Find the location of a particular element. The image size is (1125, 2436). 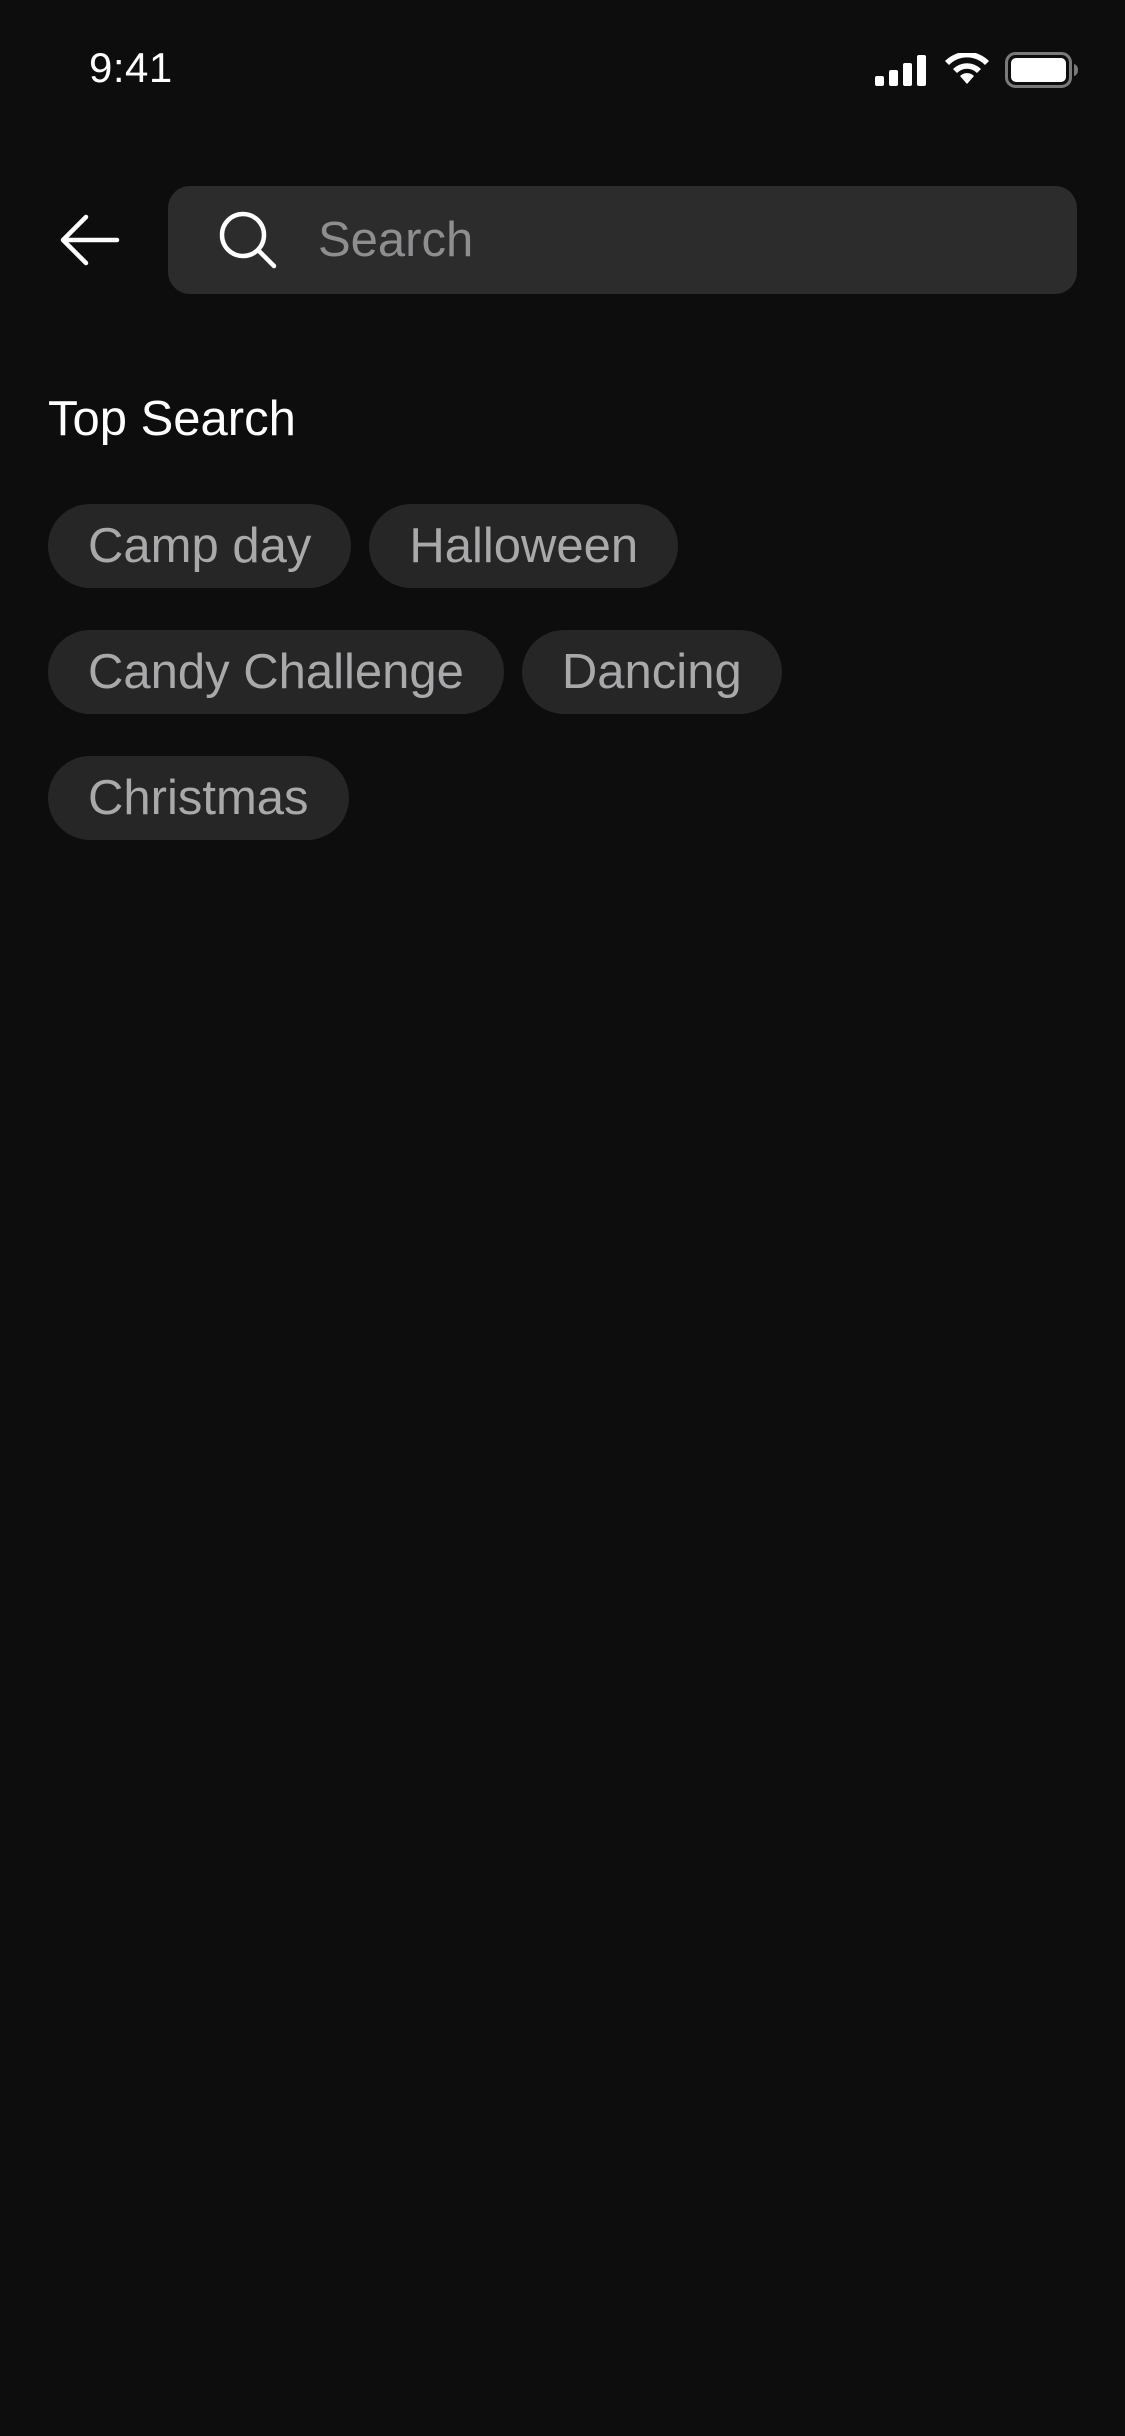

status-icons is located at coordinates (977, 70).